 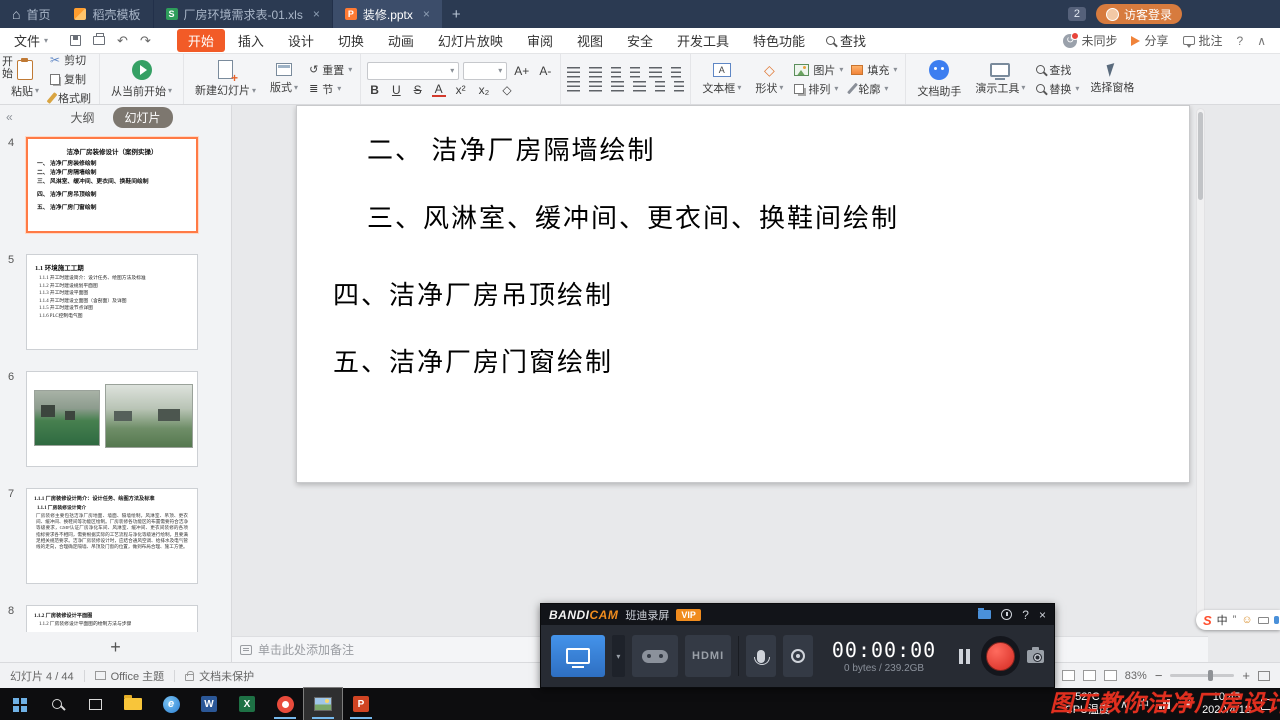 What do you see at coordinates (1138, 14) in the screenshot?
I see `visitor-login-button: 访客登录` at bounding box center [1138, 14].